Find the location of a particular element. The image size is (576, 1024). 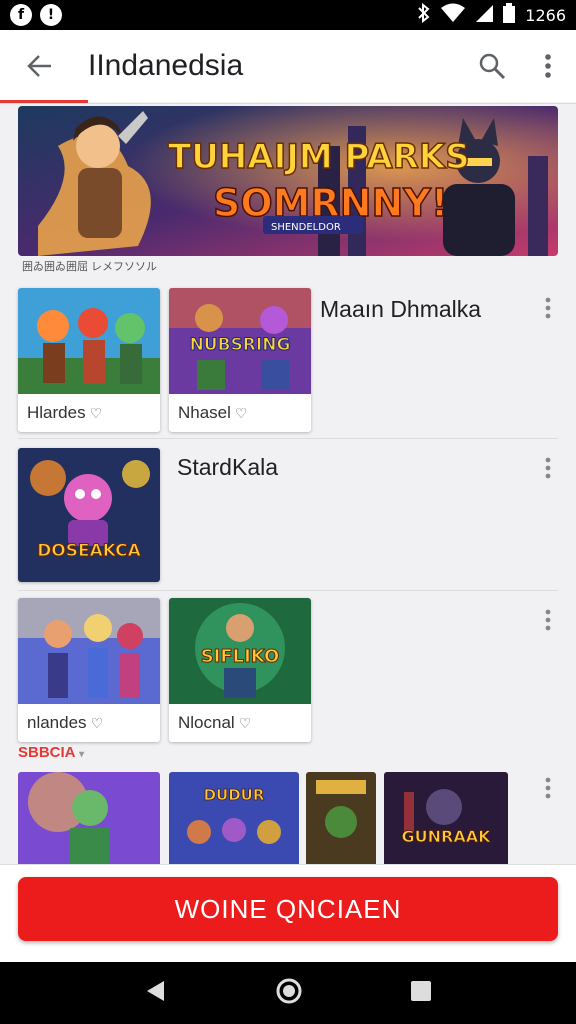

banner-tagline: SHENDELDOR is located at coordinates (306, 227).